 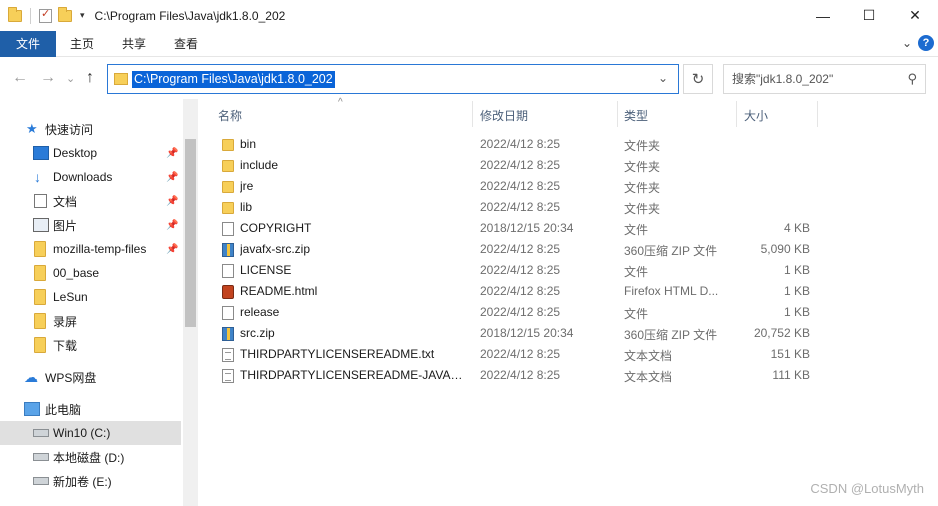 What do you see at coordinates (823, 15) in the screenshot?
I see `minimize-button: —` at bounding box center [823, 15].